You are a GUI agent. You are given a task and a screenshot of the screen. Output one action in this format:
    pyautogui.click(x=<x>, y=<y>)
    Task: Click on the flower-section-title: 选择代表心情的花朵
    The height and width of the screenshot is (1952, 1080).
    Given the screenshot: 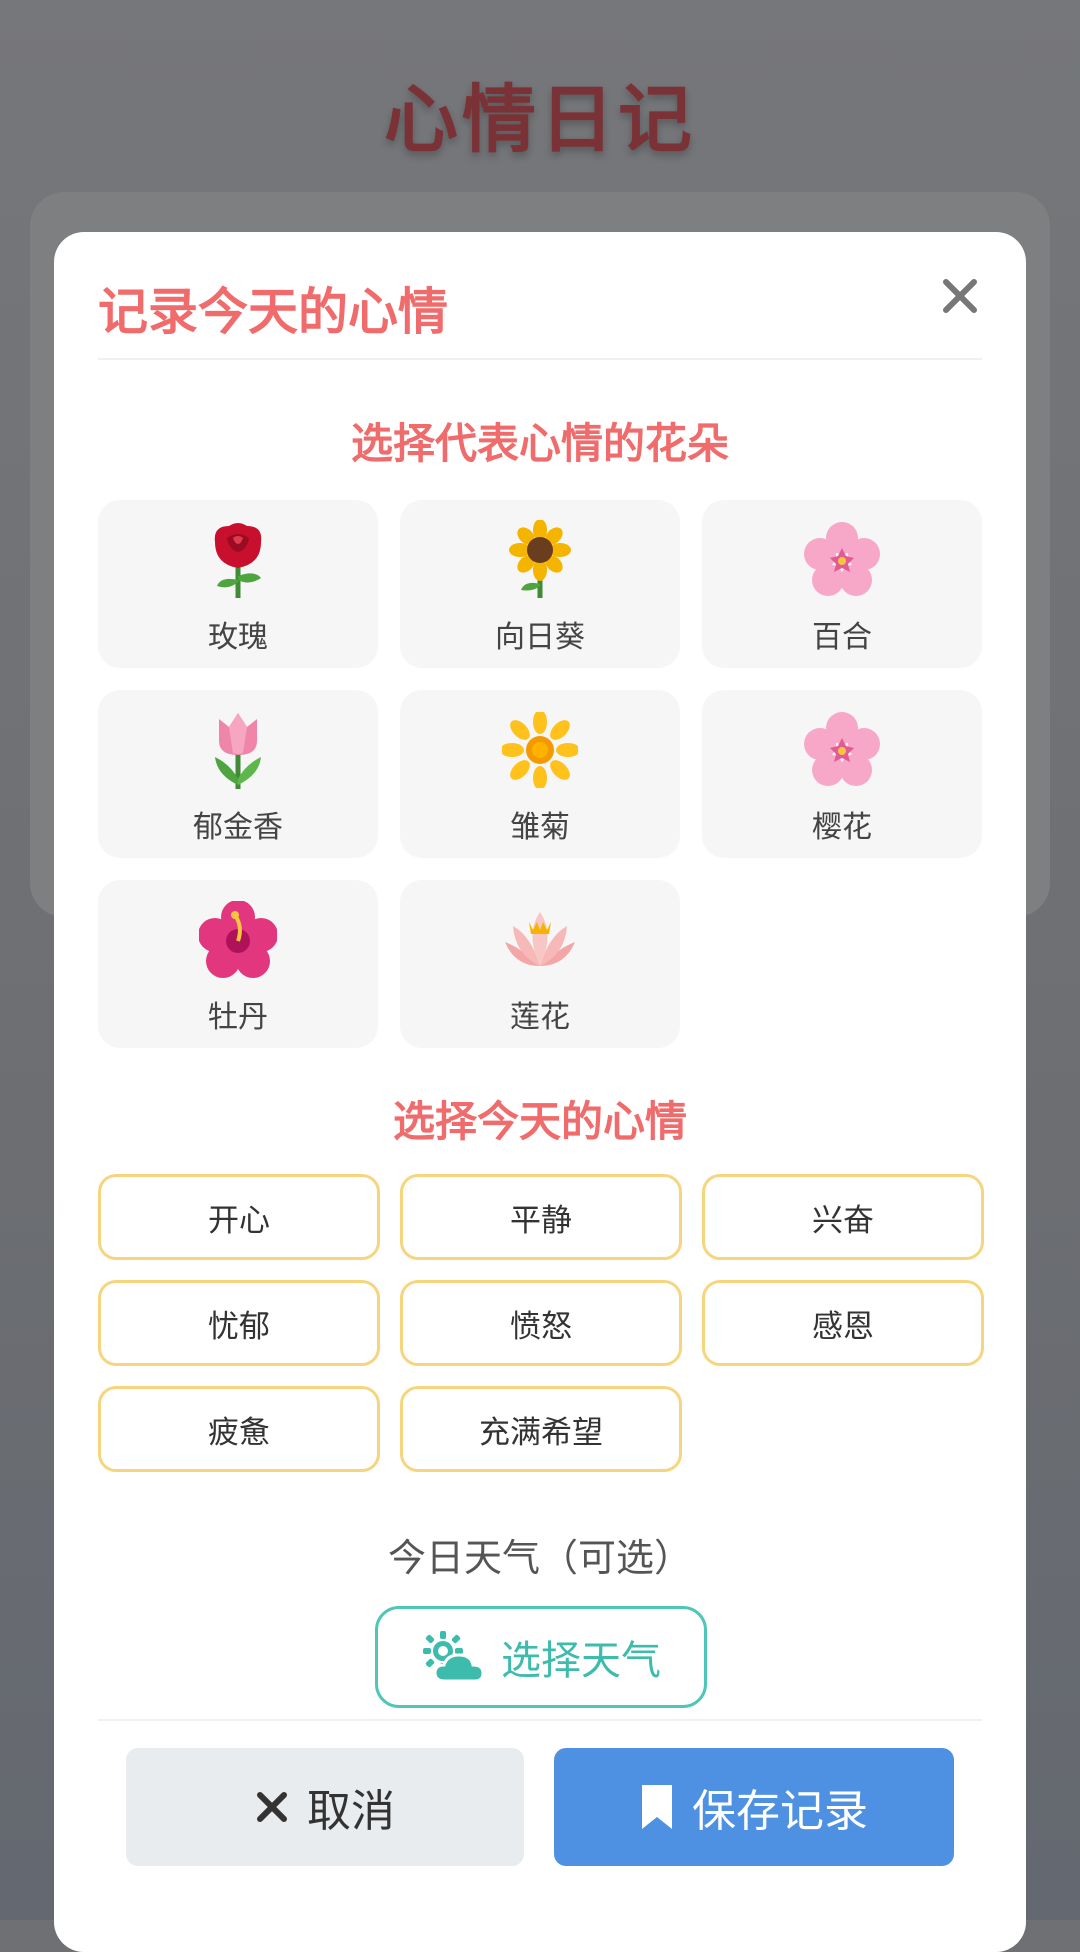 What is the action you would take?
    pyautogui.click(x=539, y=443)
    